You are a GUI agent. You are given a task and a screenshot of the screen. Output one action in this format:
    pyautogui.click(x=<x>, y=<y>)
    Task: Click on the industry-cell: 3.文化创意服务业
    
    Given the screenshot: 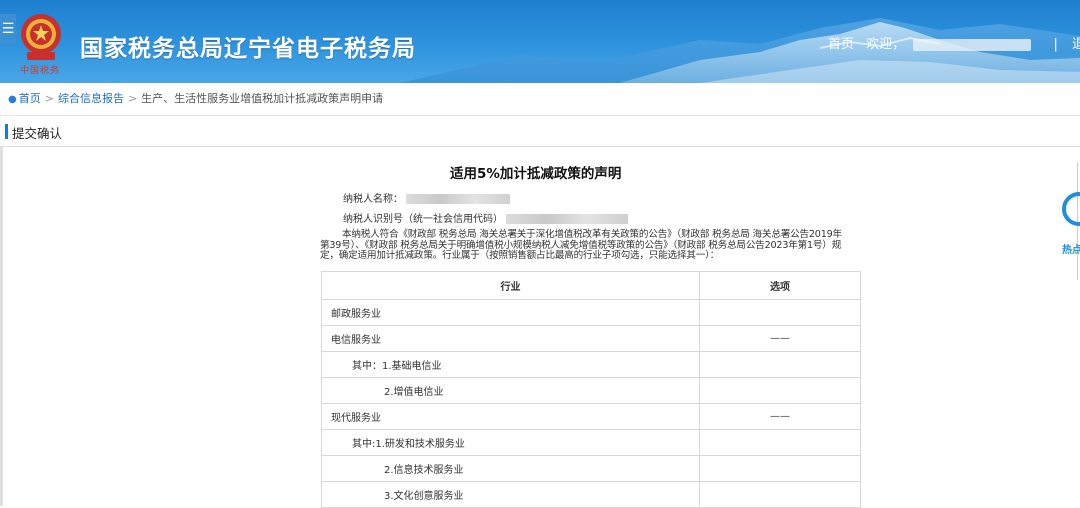 What is the action you would take?
    pyautogui.click(x=510, y=494)
    